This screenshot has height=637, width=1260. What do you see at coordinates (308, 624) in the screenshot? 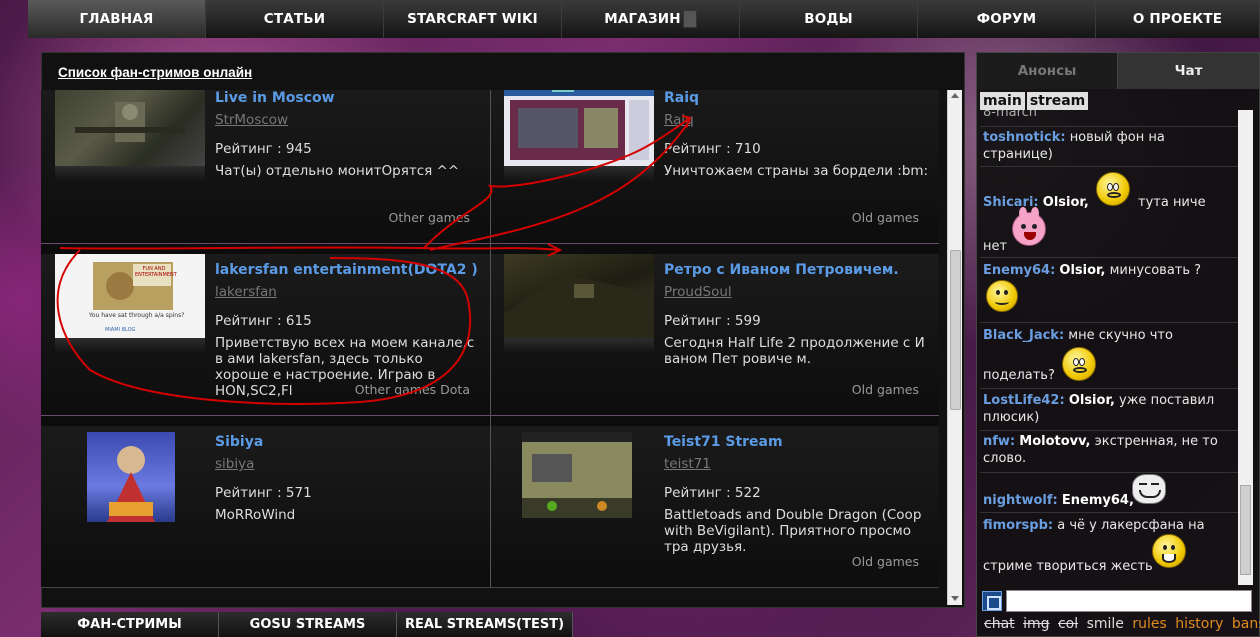
I see `tab-gosu-streams: GOSU STREAMS` at bounding box center [308, 624].